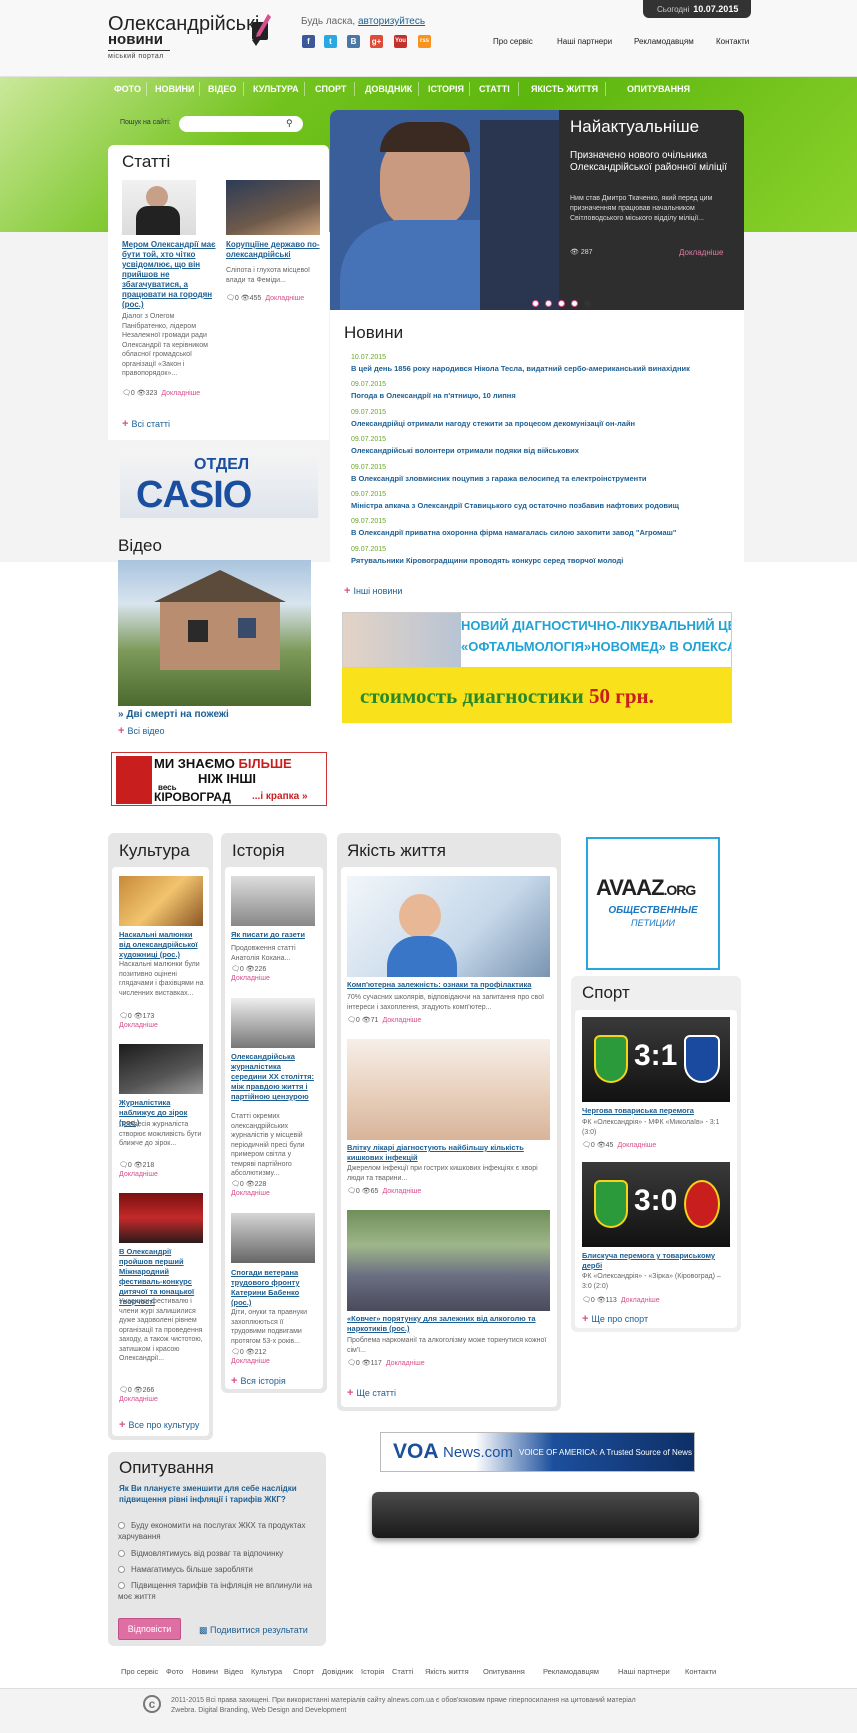  I want to click on quality-more-1: Докладніше, so click(401, 1020).